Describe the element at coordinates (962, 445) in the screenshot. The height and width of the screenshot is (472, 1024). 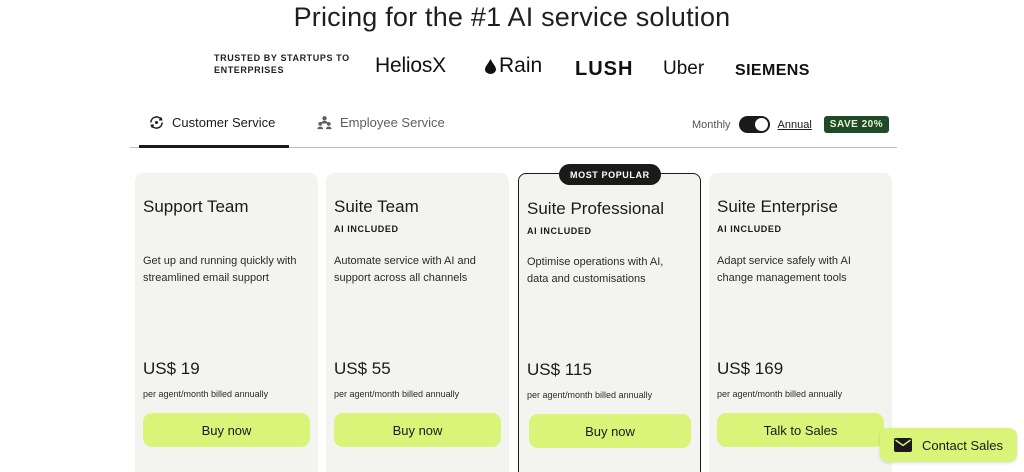
I see `contact-sales-label: Contact Sales` at that location.